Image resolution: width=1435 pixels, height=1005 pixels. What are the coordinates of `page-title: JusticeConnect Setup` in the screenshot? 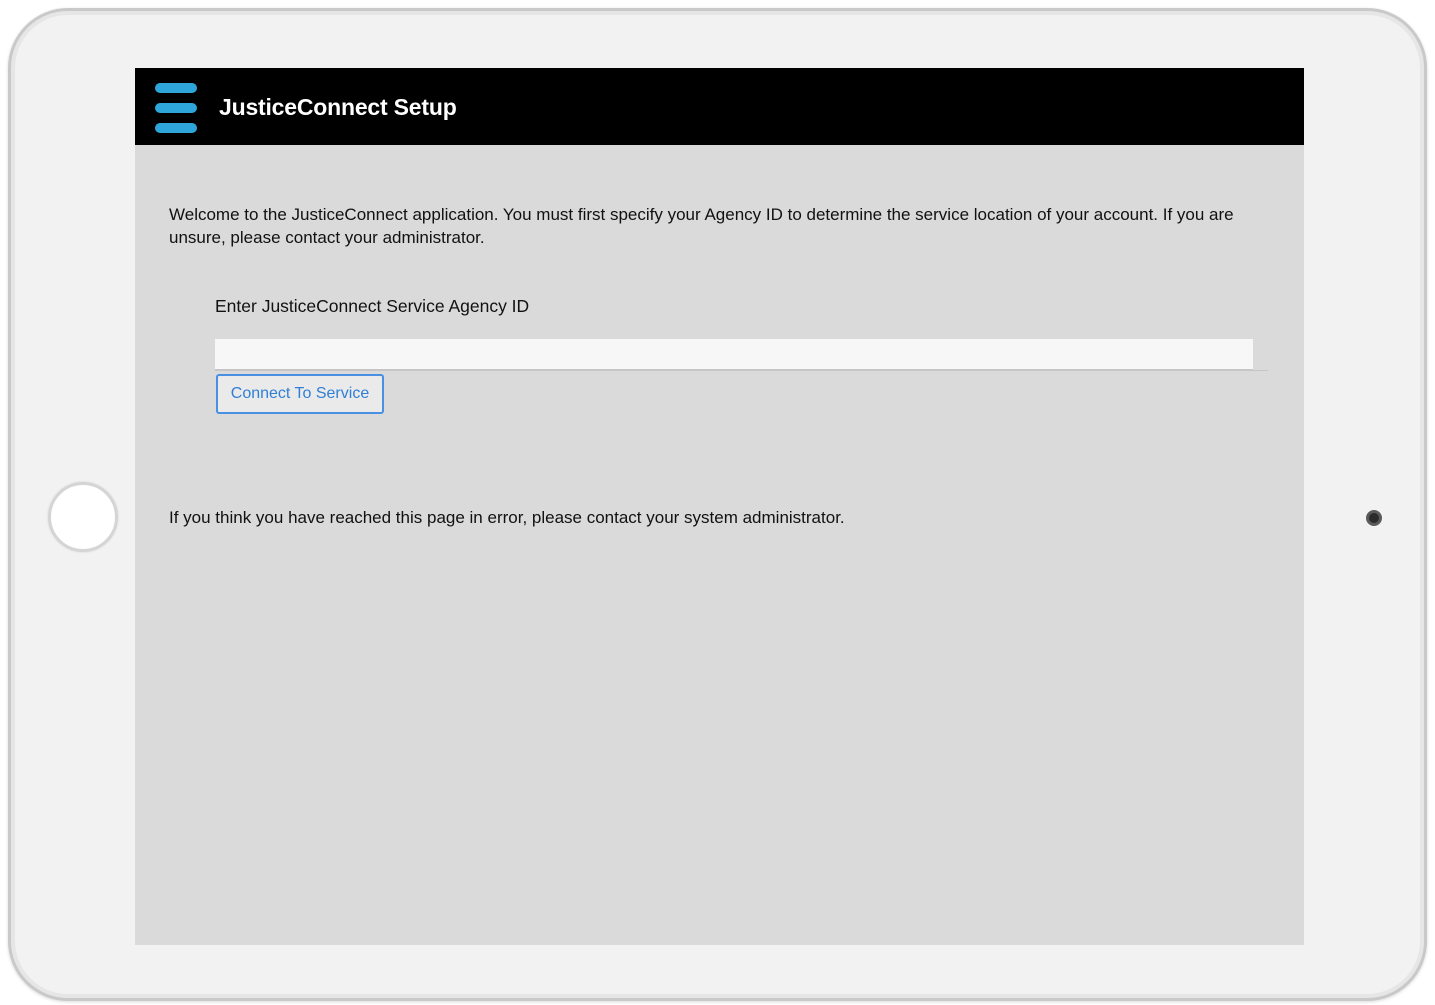 It's located at (338, 107).